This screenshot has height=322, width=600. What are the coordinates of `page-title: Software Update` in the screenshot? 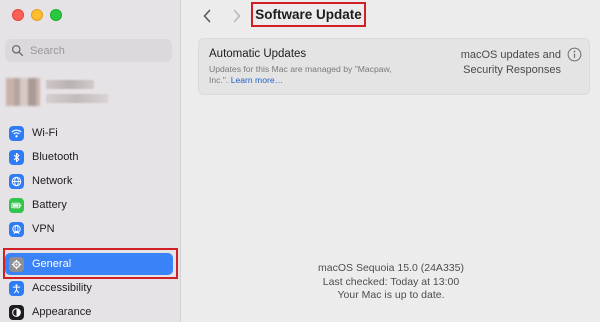 It's located at (308, 14).